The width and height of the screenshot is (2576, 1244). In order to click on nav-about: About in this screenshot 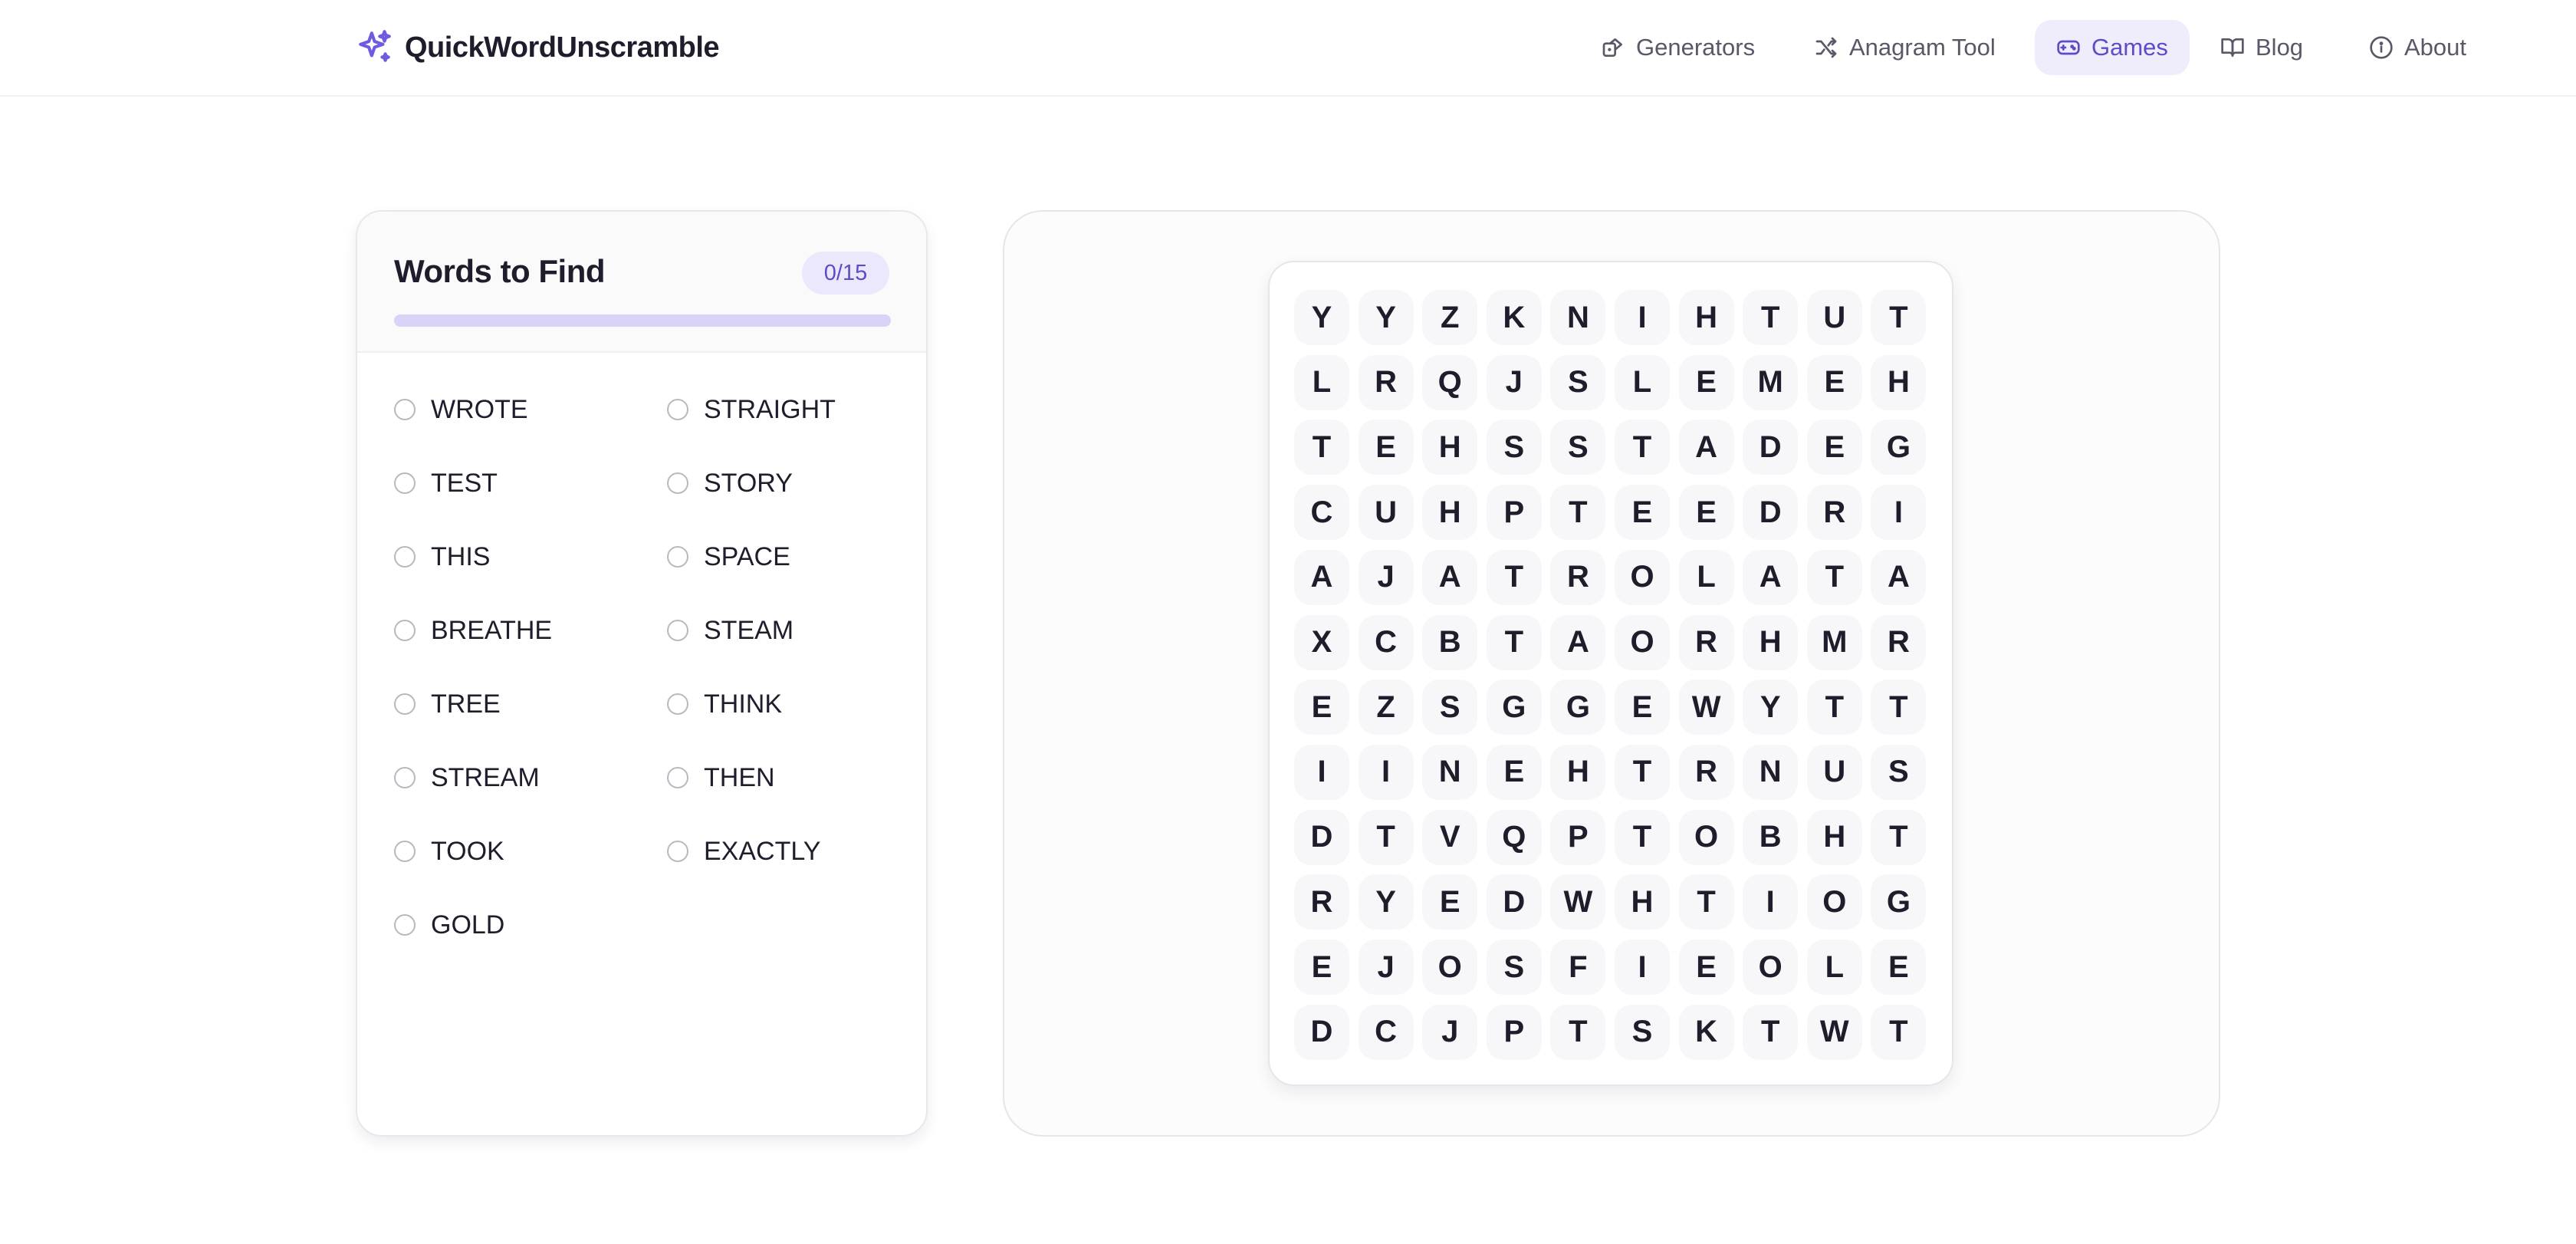, I will do `click(2418, 47)`.